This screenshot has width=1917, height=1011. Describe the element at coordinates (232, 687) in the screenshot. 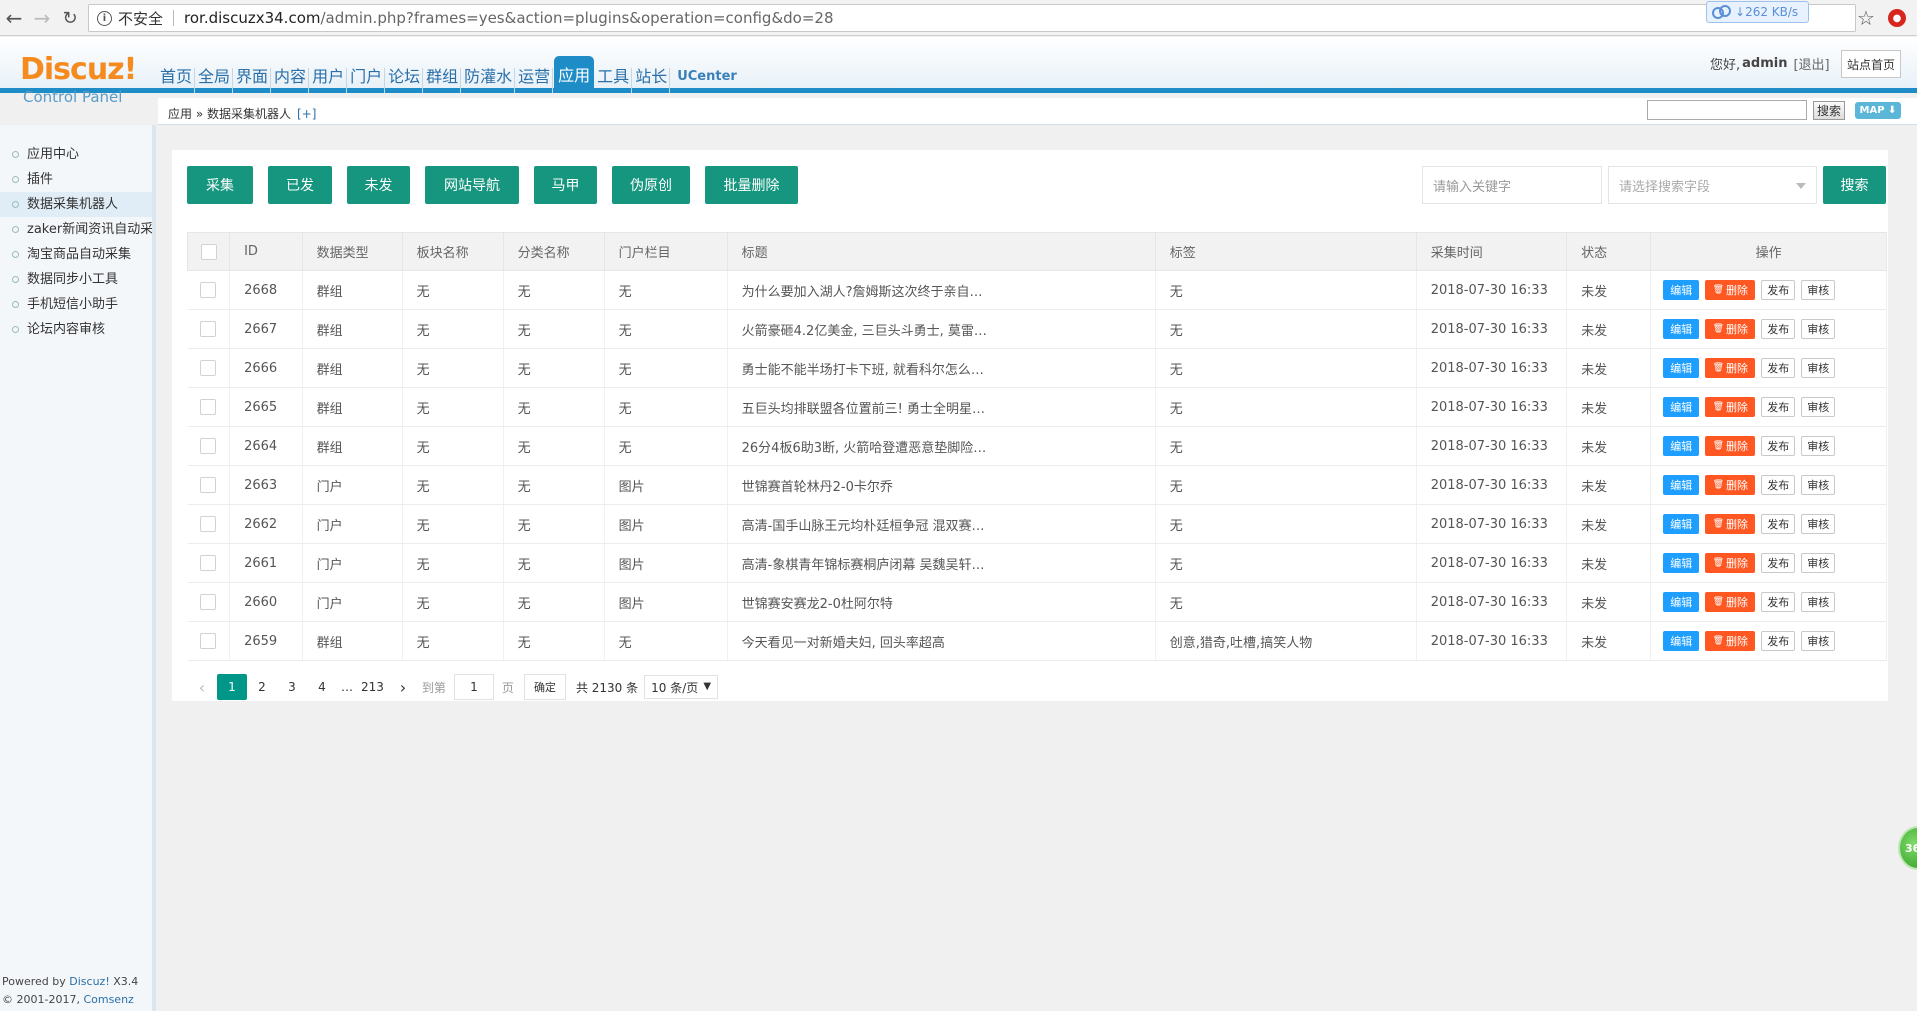

I see `page-1: 1` at that location.